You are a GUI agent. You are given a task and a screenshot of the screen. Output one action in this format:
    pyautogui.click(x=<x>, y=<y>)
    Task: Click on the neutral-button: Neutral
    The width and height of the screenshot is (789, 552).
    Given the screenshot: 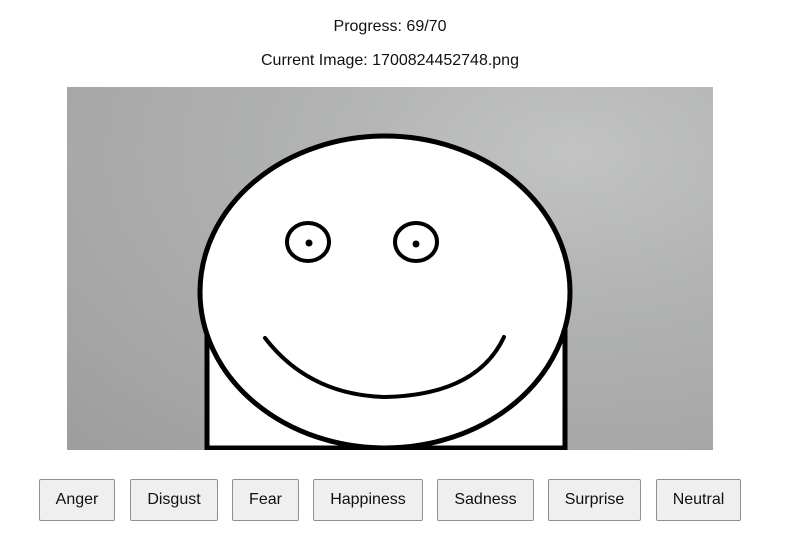 What is the action you would take?
    pyautogui.click(x=698, y=500)
    